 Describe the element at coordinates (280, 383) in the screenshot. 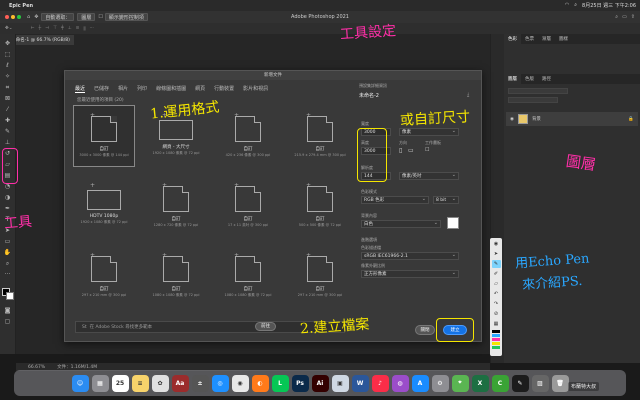

I see `dock-app-line: L` at that location.